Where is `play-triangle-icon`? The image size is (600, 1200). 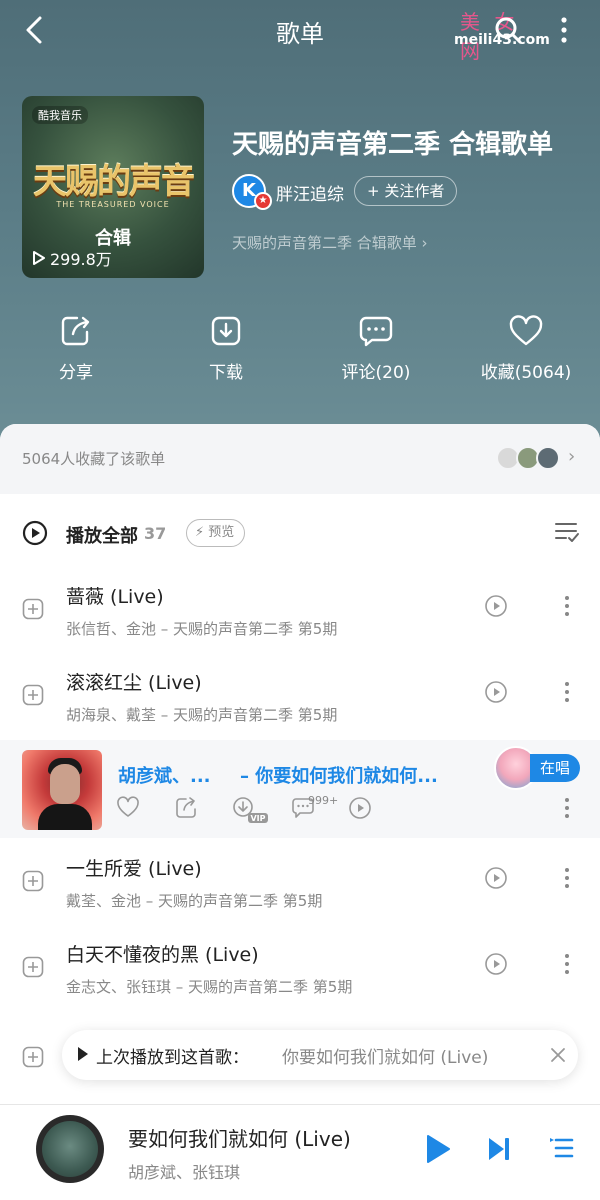
play-triangle-icon is located at coordinates (83, 1054).